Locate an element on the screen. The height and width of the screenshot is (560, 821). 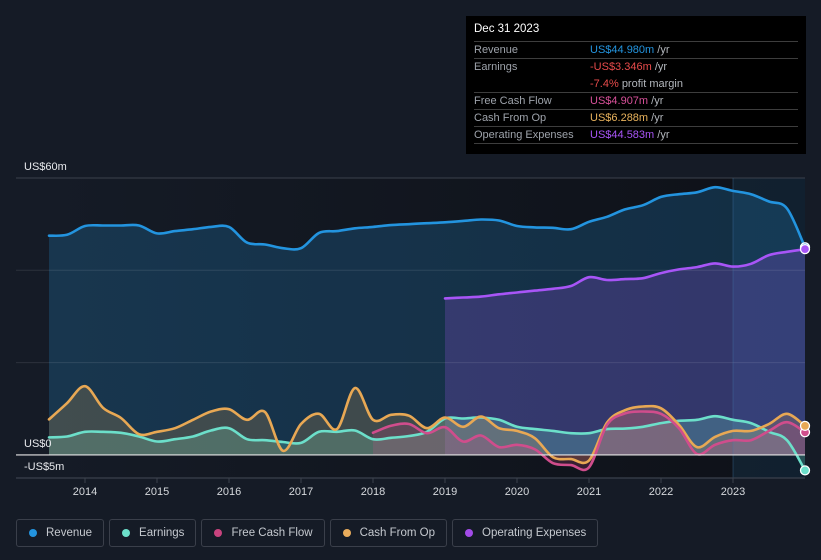
x-tick-label: 2021 is located at coordinates (589, 492).